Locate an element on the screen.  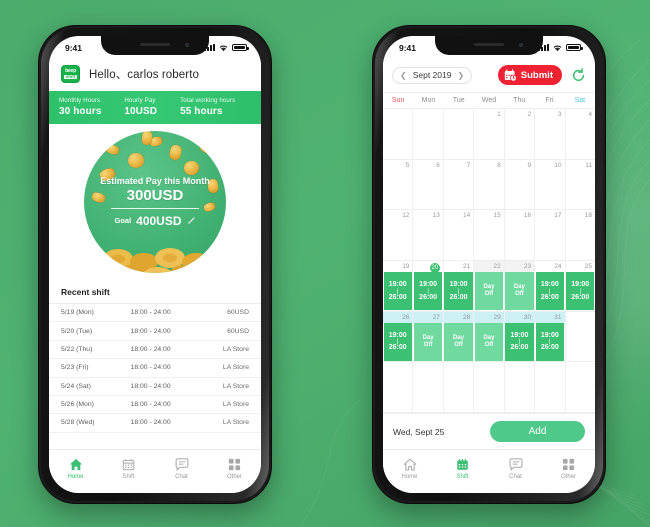
calendar-clock-icon is located at coordinates (510, 74).